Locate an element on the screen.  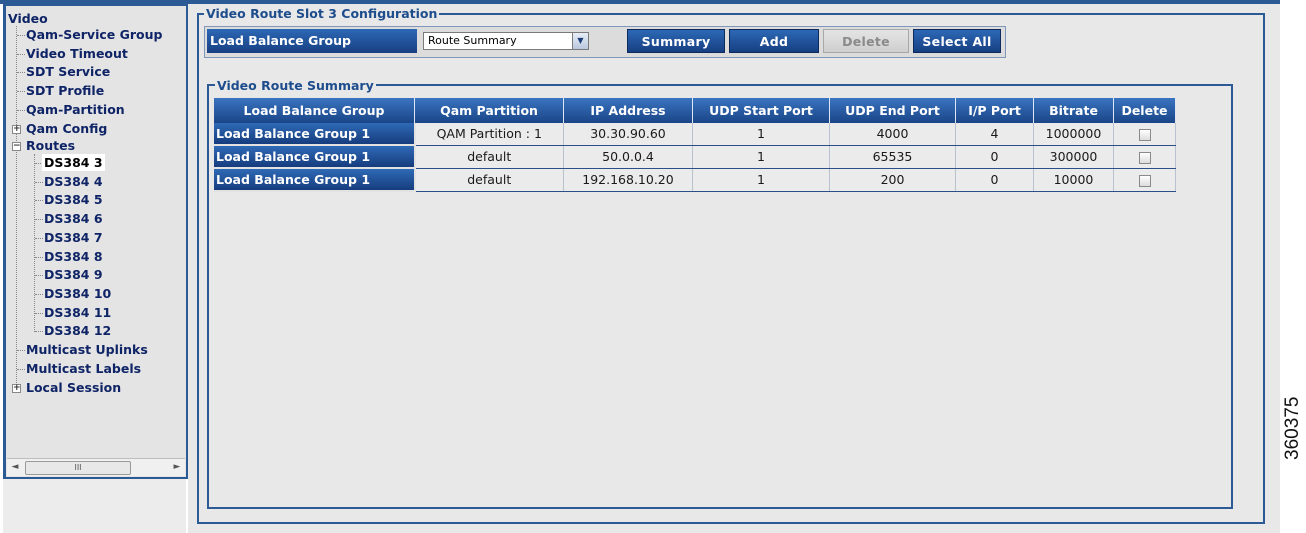
column-header: UDP End Port is located at coordinates (892, 110).